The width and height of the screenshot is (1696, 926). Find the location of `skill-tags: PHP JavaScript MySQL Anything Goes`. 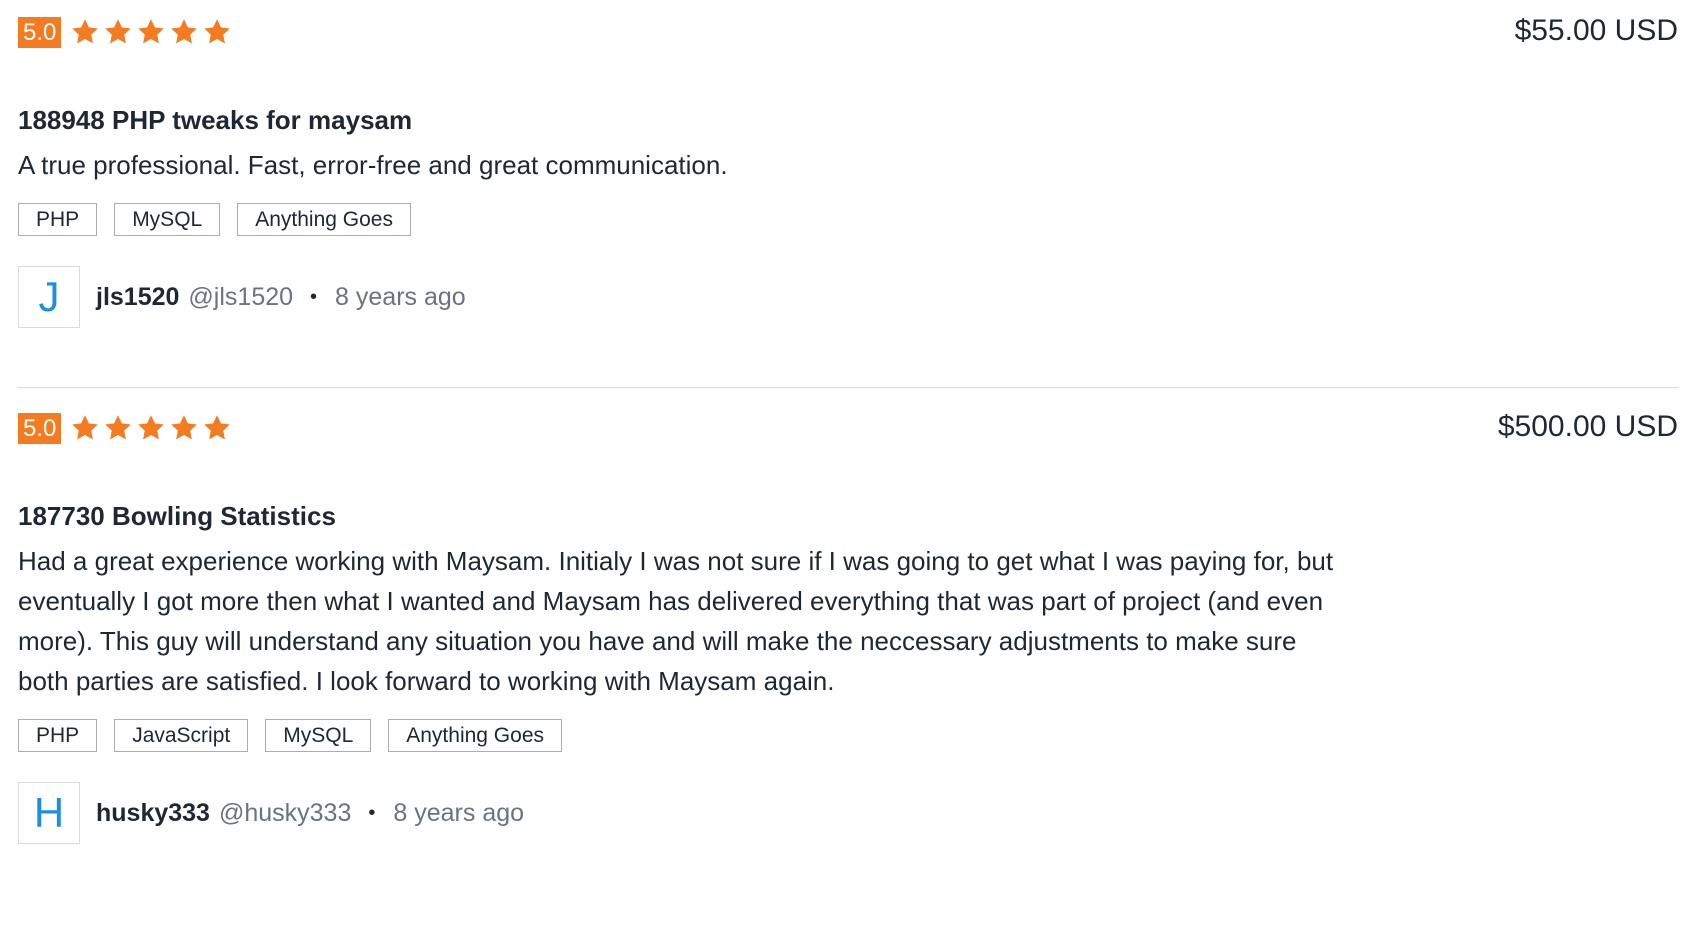

skill-tags: PHP JavaScript MySQL Anything Goes is located at coordinates (848, 735).